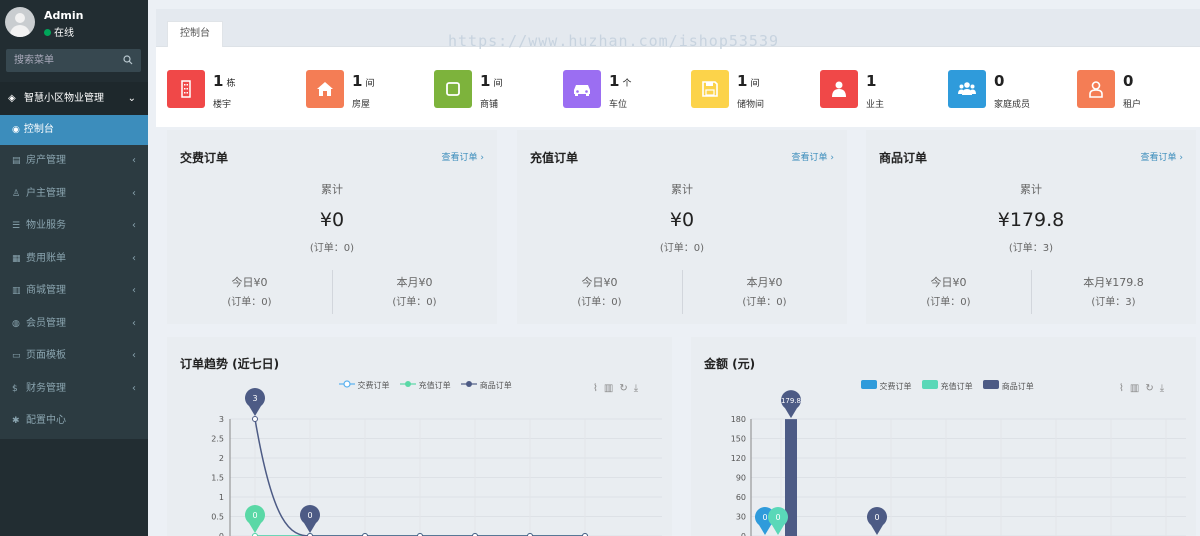  What do you see at coordinates (204, 158) in the screenshot?
I see `card-title: 交费订单` at bounding box center [204, 158].